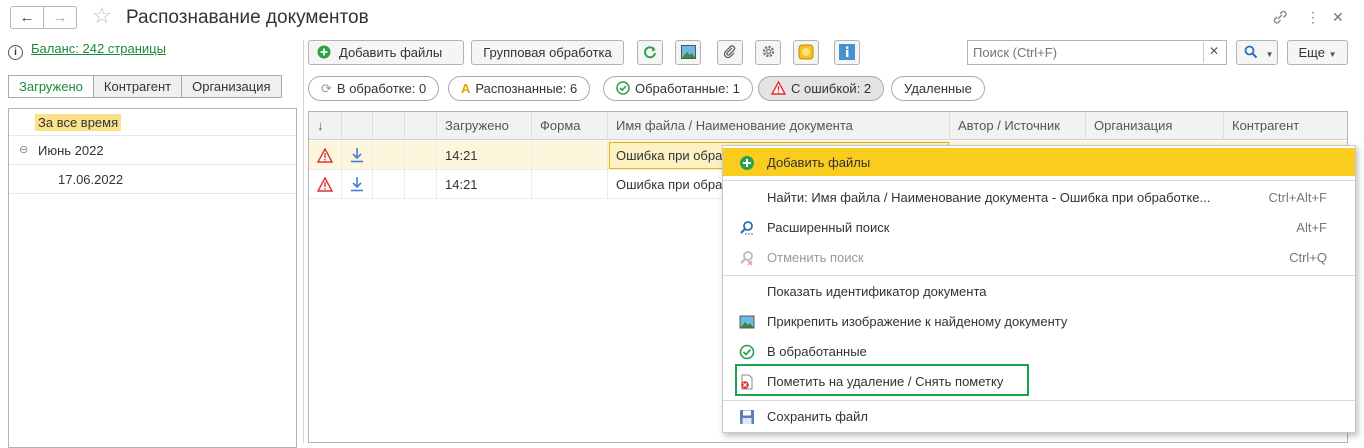 The image size is (1364, 448). What do you see at coordinates (747, 322) in the screenshot?
I see `image-icon` at bounding box center [747, 322].